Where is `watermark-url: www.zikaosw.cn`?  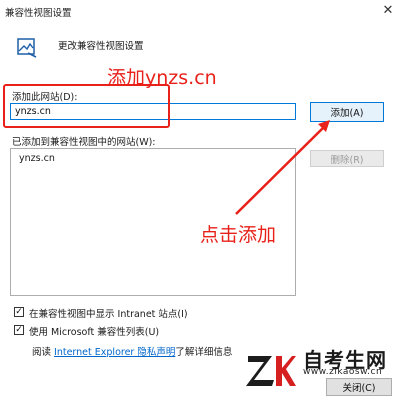 watermark-url: www.zikaosw.cn is located at coordinates (343, 372).